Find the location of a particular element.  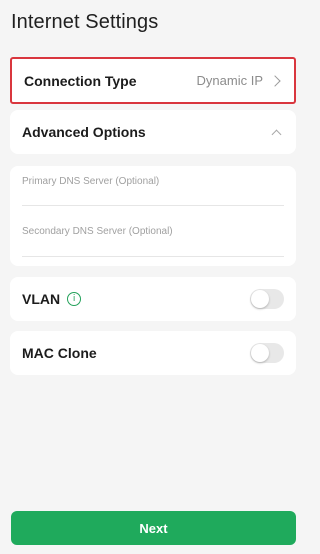

primary-dns-placeholder: Primary DNS Server (Optional) is located at coordinates (91, 181).